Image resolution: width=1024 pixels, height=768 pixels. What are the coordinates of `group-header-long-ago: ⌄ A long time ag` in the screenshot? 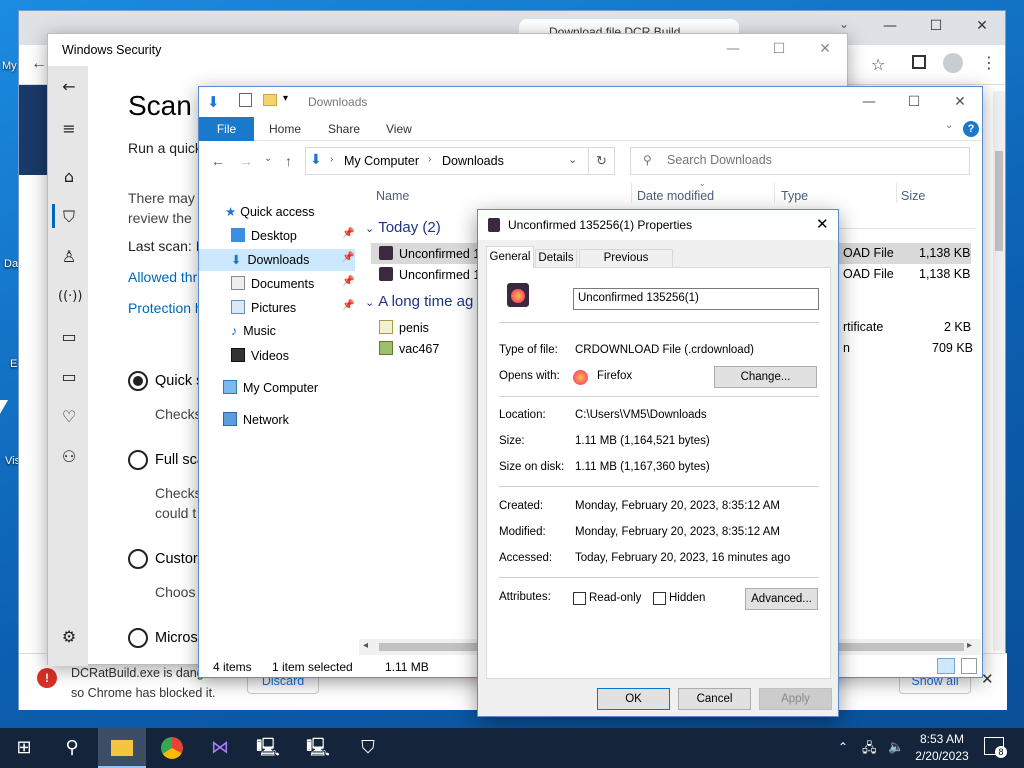 It's located at (419, 301).